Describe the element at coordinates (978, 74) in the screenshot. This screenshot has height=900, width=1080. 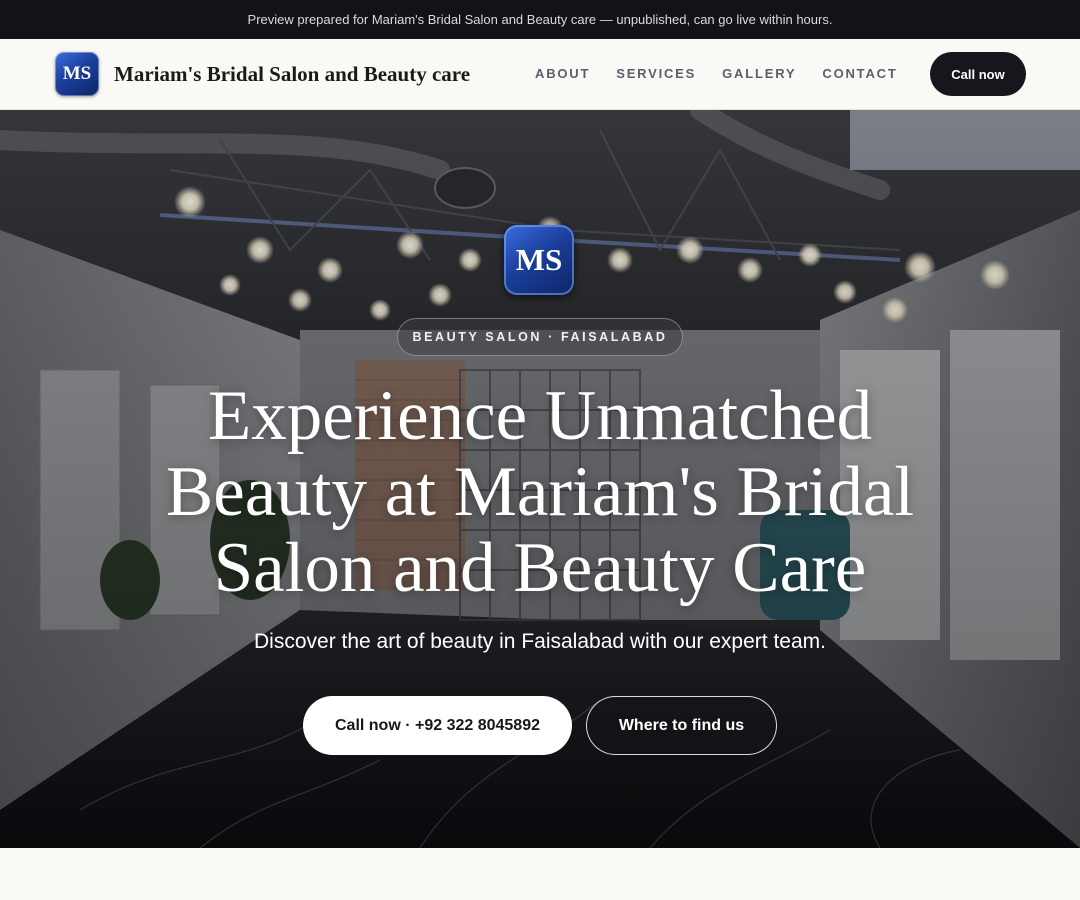
I see `nav-call-button: Call now` at that location.